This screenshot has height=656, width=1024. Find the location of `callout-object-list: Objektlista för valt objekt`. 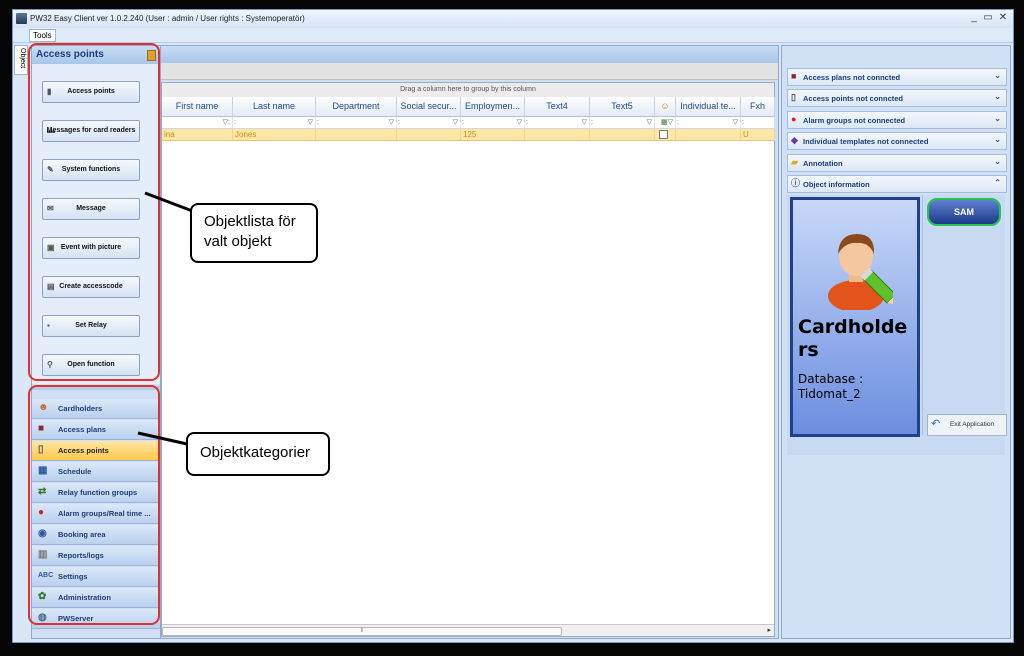

callout-object-list: Objektlista för valt objekt is located at coordinates (254, 233).